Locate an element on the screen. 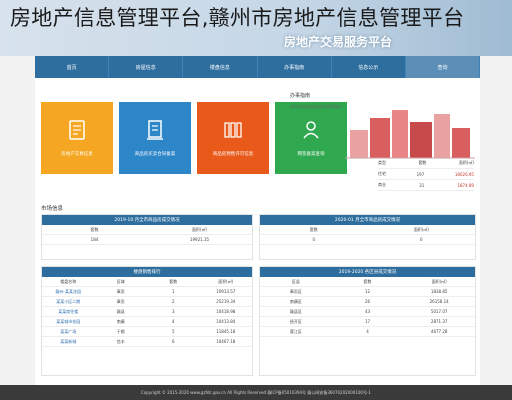 The width and height of the screenshot is (512, 400). table-row: 某某城市花园 南康 4 10413.84 is located at coordinates (147, 322).